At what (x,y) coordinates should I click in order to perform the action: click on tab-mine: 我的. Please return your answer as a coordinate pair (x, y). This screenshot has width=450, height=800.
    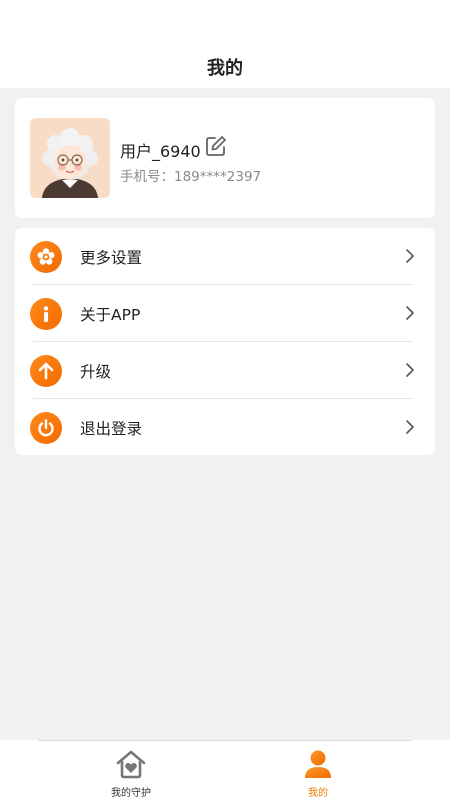
    Looking at the image, I should click on (318, 773).